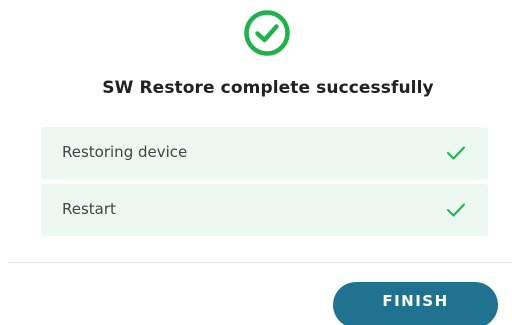 This screenshot has height=325, width=512. Describe the element at coordinates (268, 88) in the screenshot. I see `dialog-title: SW Restore complete successfully` at that location.